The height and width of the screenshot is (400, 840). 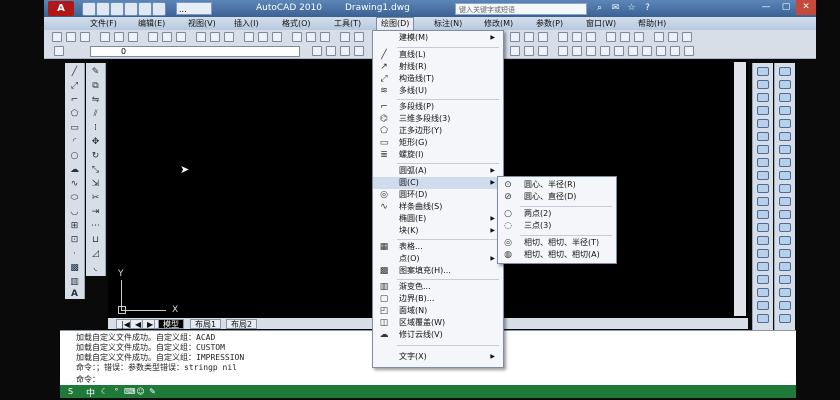 I want to click on menu-help: 帮助(H), so click(x=652, y=23).